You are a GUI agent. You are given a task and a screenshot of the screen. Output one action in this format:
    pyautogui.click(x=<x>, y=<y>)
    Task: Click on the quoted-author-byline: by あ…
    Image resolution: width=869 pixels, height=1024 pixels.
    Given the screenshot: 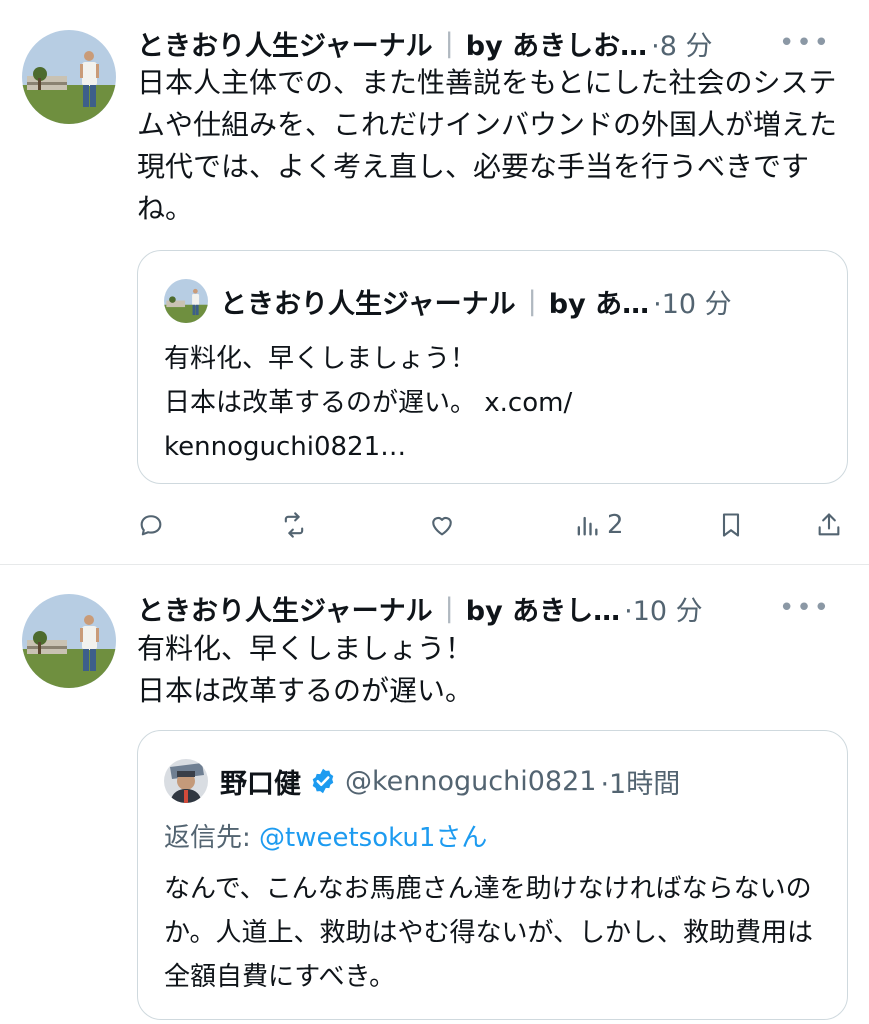 What is the action you would take?
    pyautogui.click(x=599, y=304)
    